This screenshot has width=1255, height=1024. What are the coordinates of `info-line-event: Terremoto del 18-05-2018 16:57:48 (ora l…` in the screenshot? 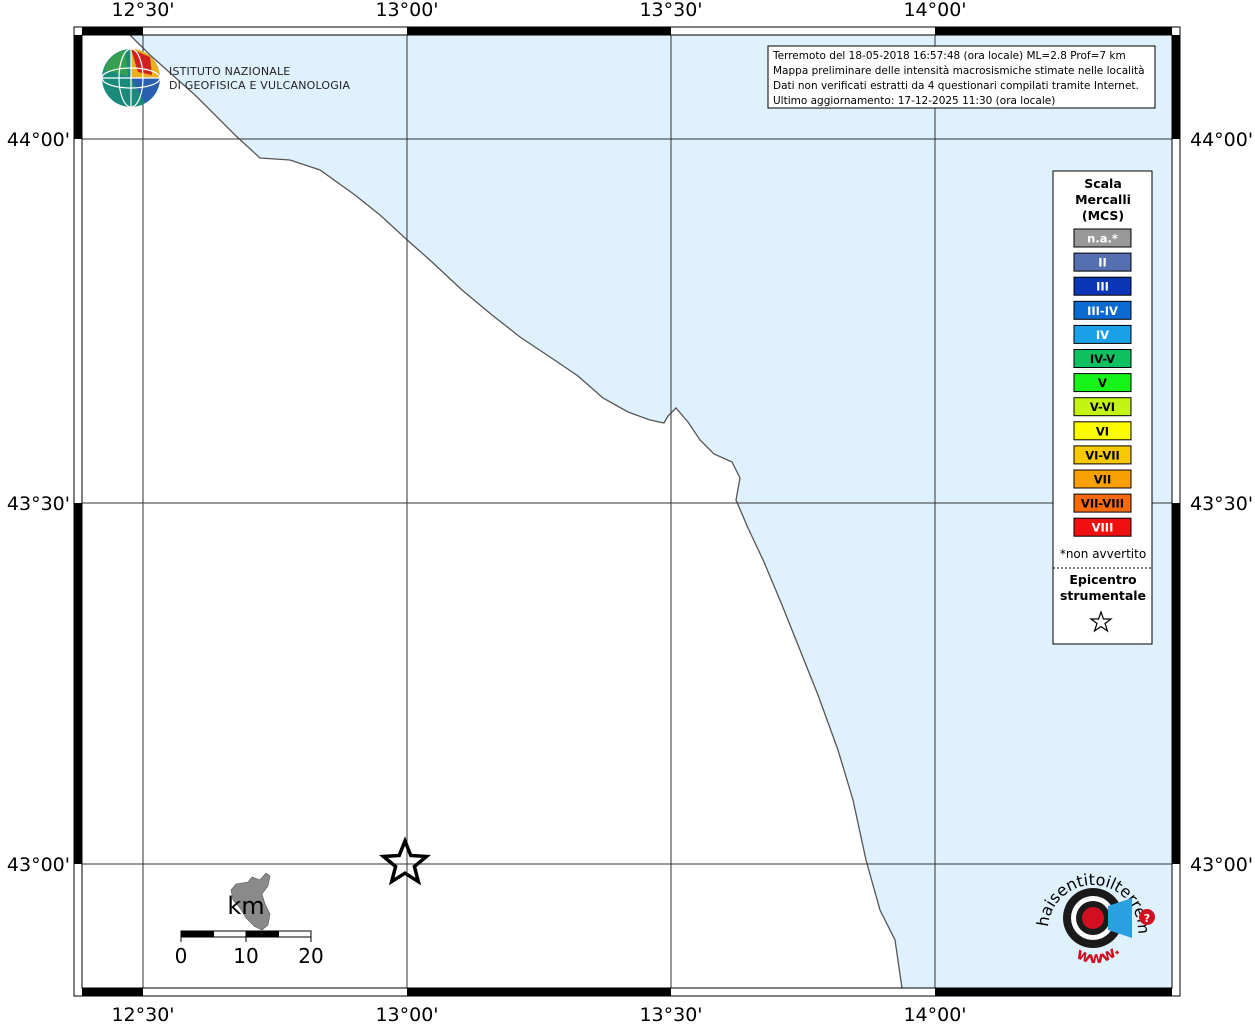 It's located at (949, 56).